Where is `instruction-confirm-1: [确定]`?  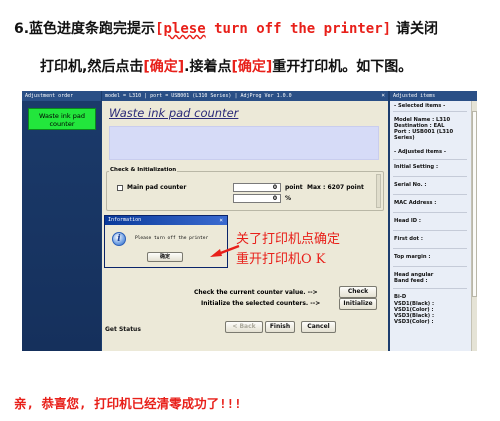 instruction-confirm-1: [确定] is located at coordinates (164, 67).